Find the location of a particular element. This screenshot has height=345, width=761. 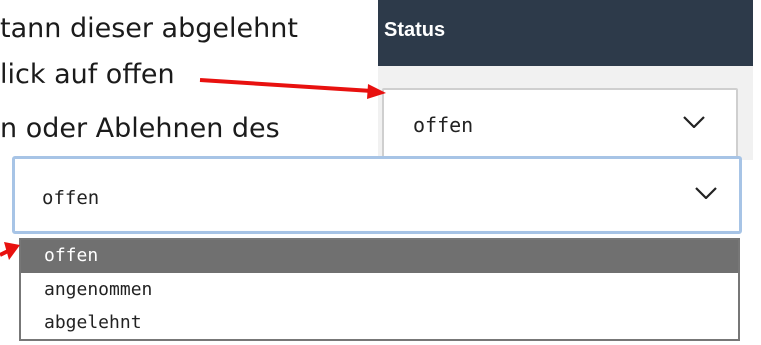

instruction-line-3: n oder Ablehnen des is located at coordinates (140, 128).